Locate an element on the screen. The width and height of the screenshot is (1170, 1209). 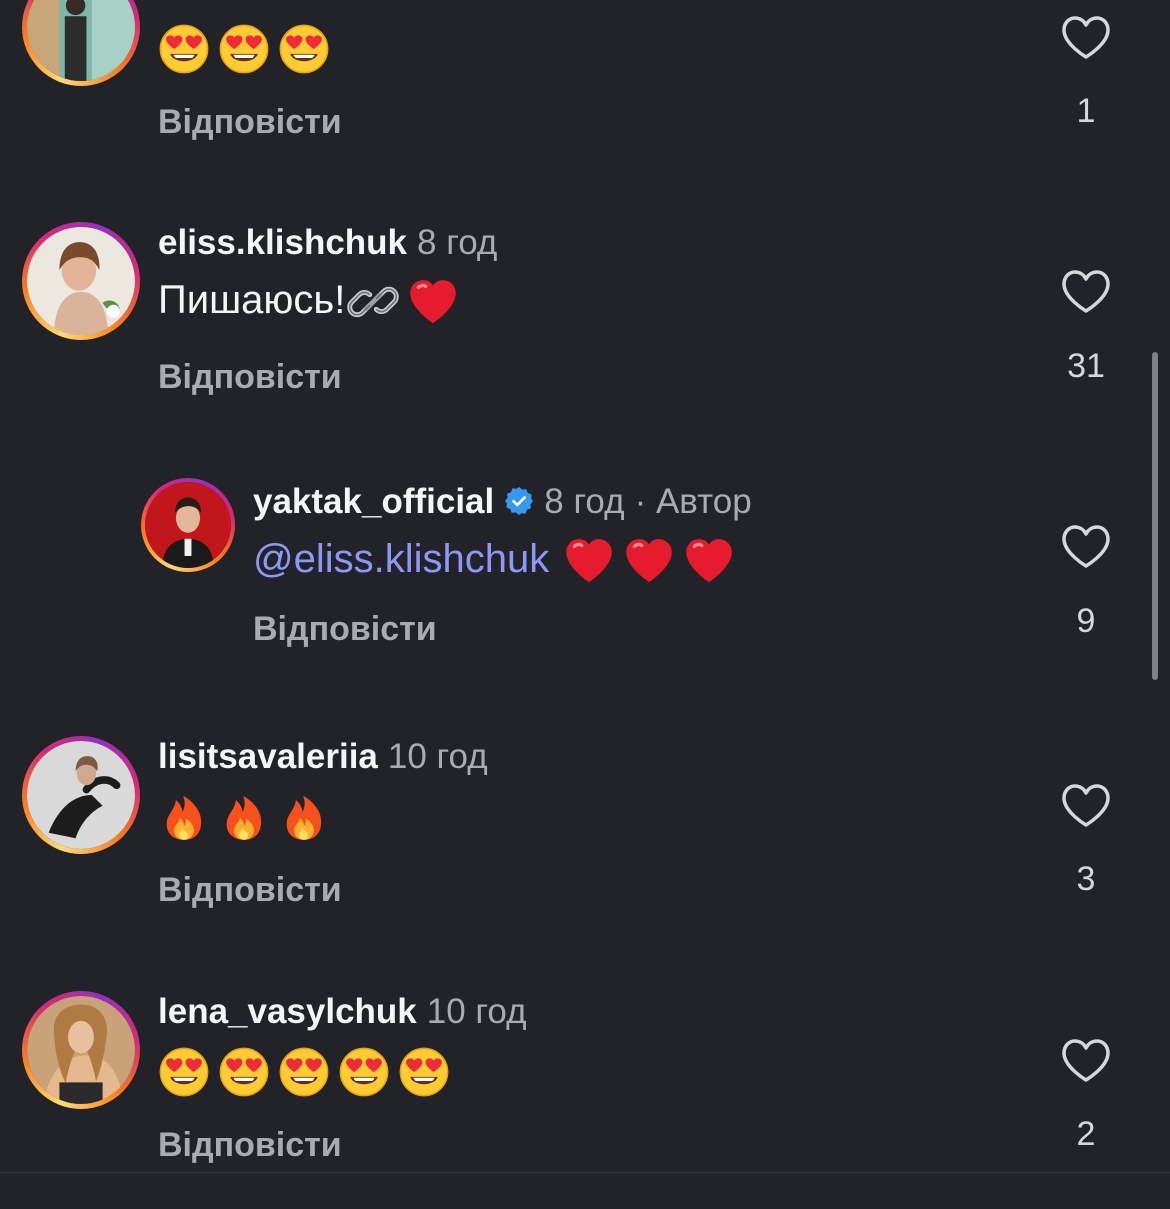
comment-header: eliss.klishchuk 8 год is located at coordinates (327, 243).